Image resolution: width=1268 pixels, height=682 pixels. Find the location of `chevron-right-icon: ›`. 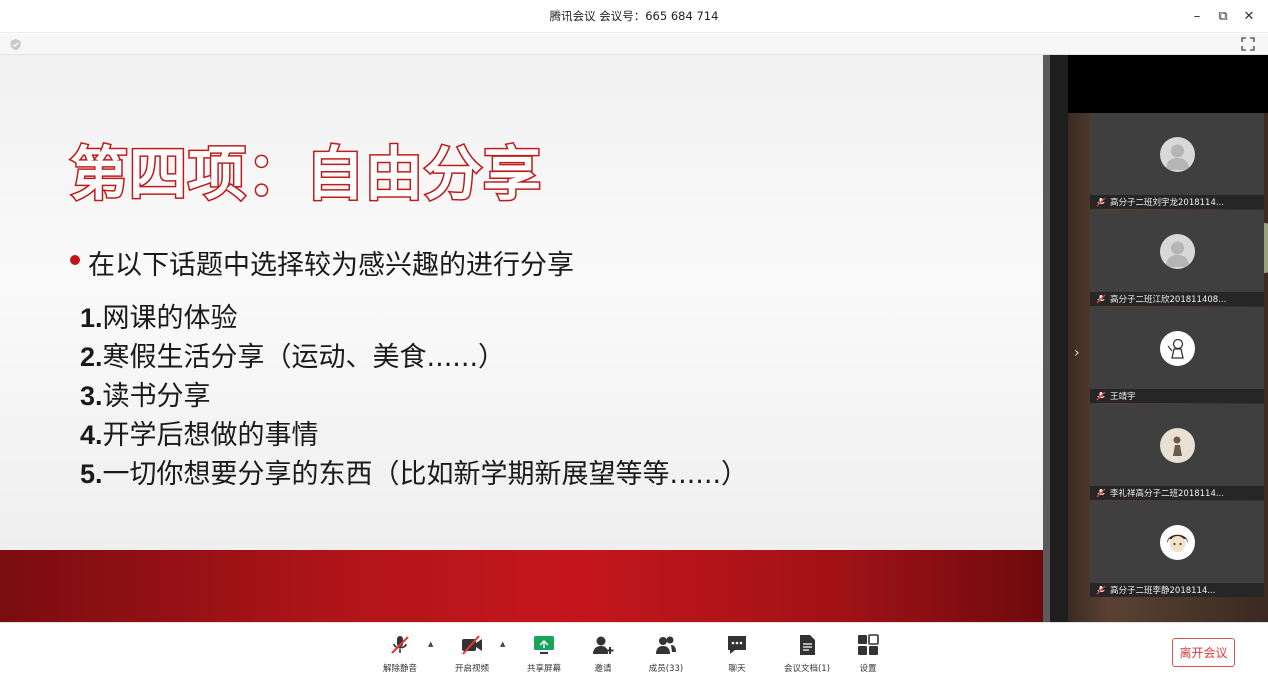

chevron-right-icon: › is located at coordinates (1077, 353).